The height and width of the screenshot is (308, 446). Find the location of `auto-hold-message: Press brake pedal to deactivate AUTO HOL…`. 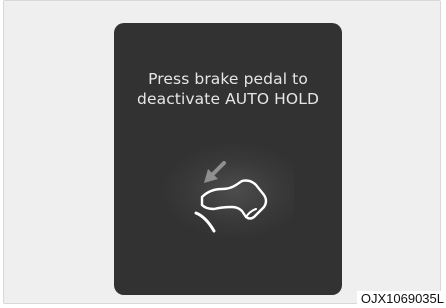

auto-hold-message: Press brake pedal to deactivate AUTO HOL… is located at coordinates (228, 89).